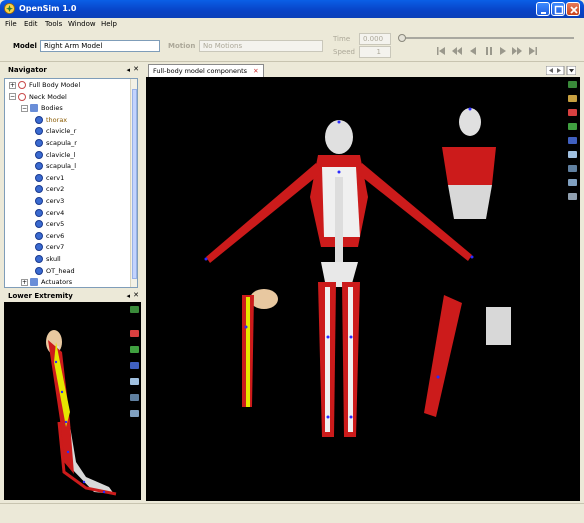 The height and width of the screenshot is (523, 584). Describe the element at coordinates (255, 71) in the screenshot. I see `tab-close-icon: ✕` at that location.